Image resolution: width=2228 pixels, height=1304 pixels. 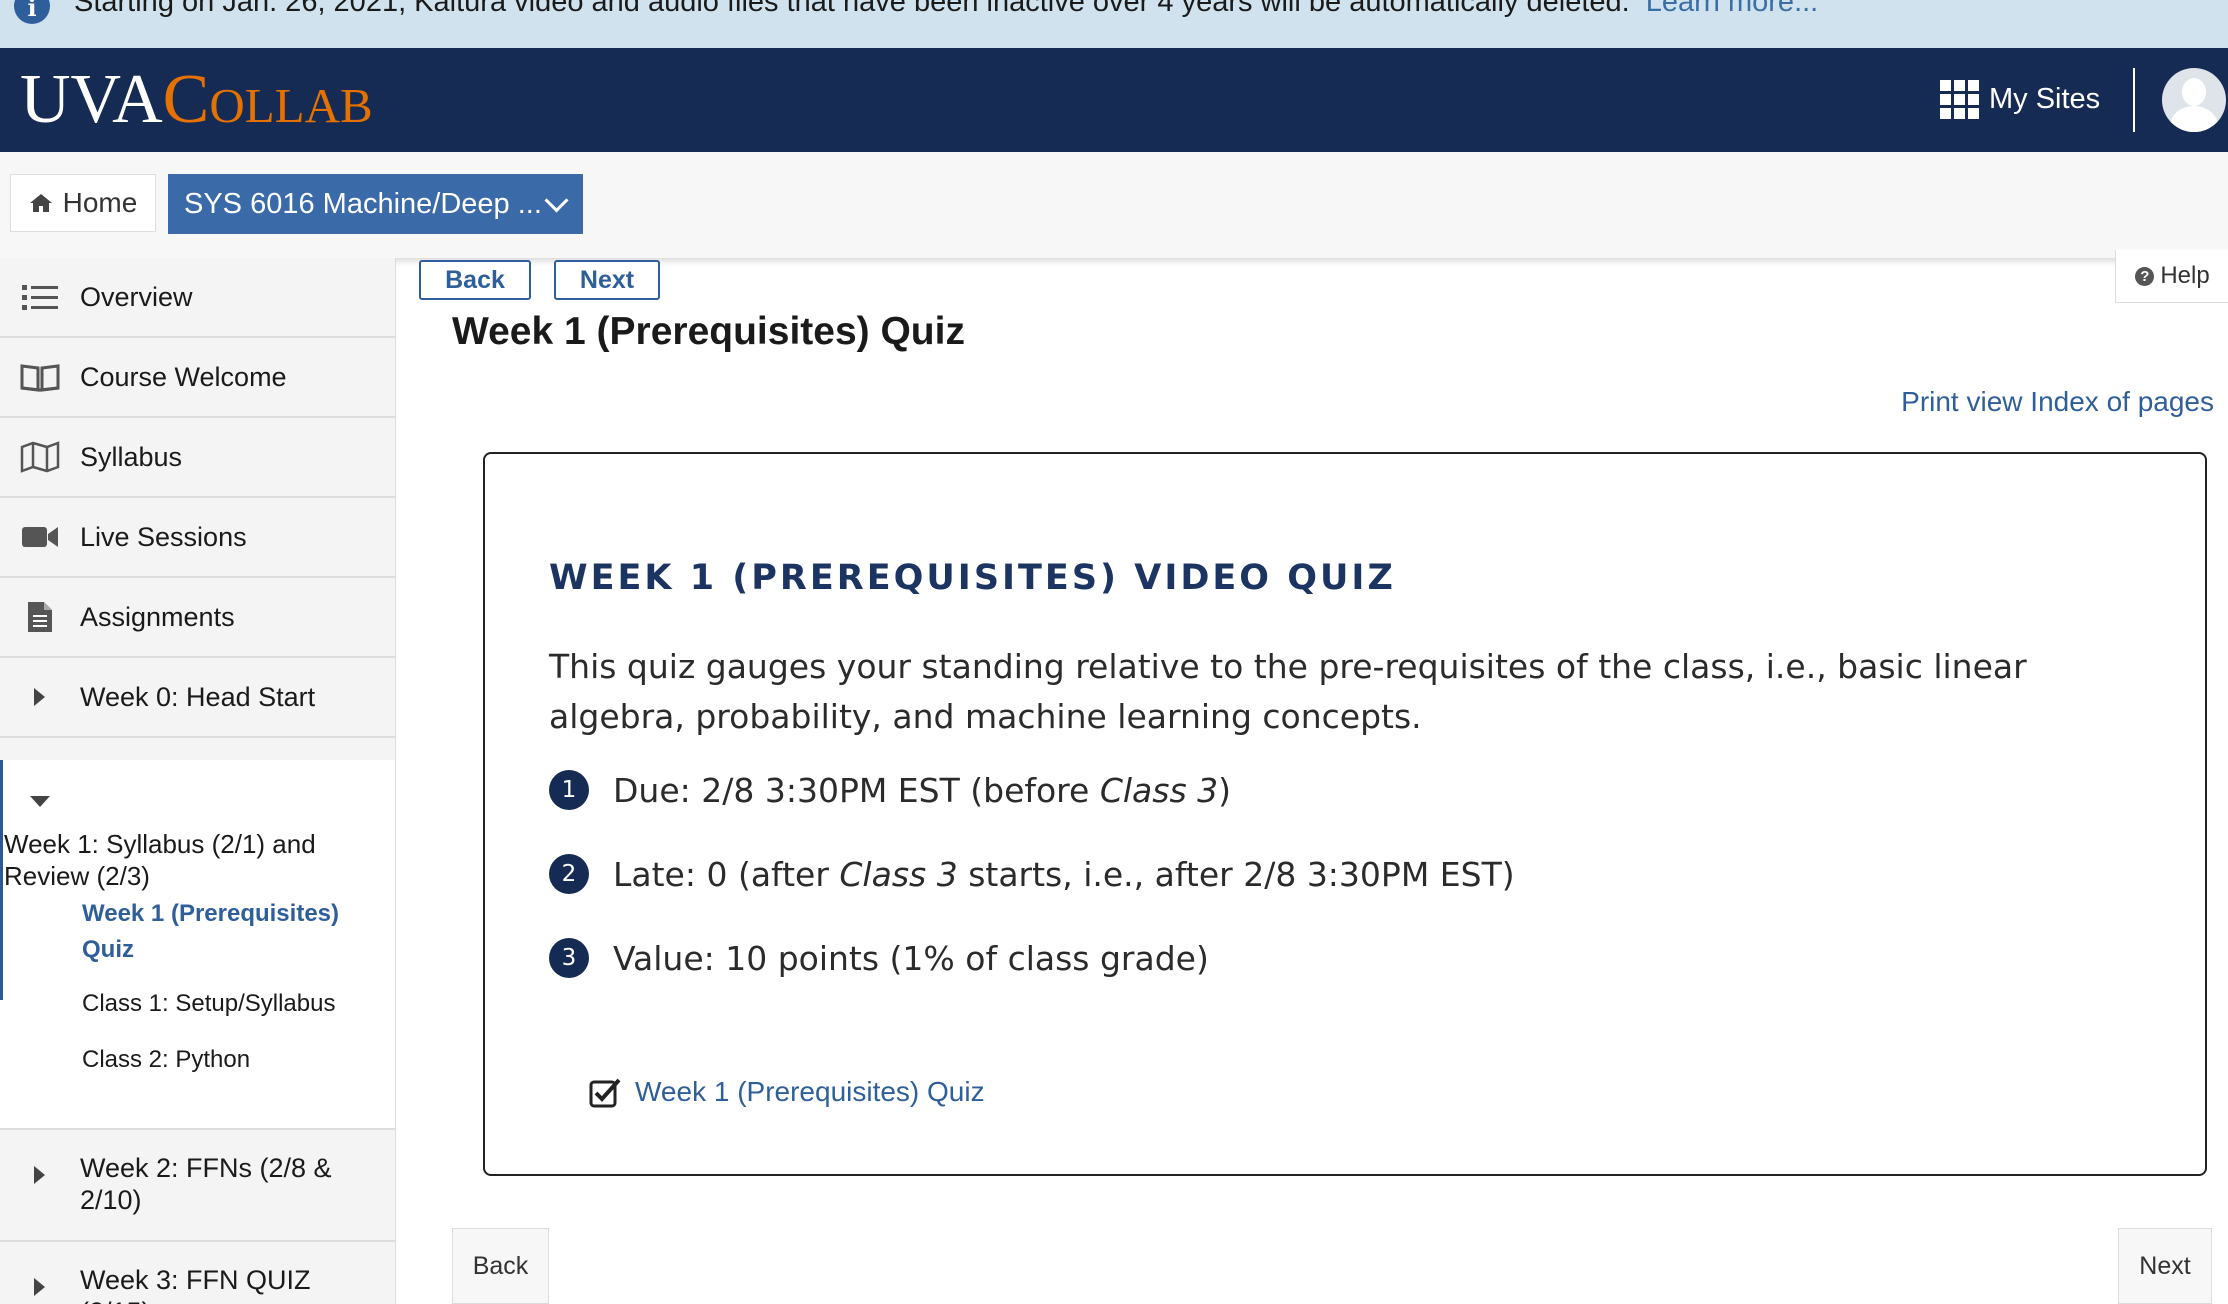 What do you see at coordinates (2194, 100) in the screenshot?
I see `avatar` at bounding box center [2194, 100].